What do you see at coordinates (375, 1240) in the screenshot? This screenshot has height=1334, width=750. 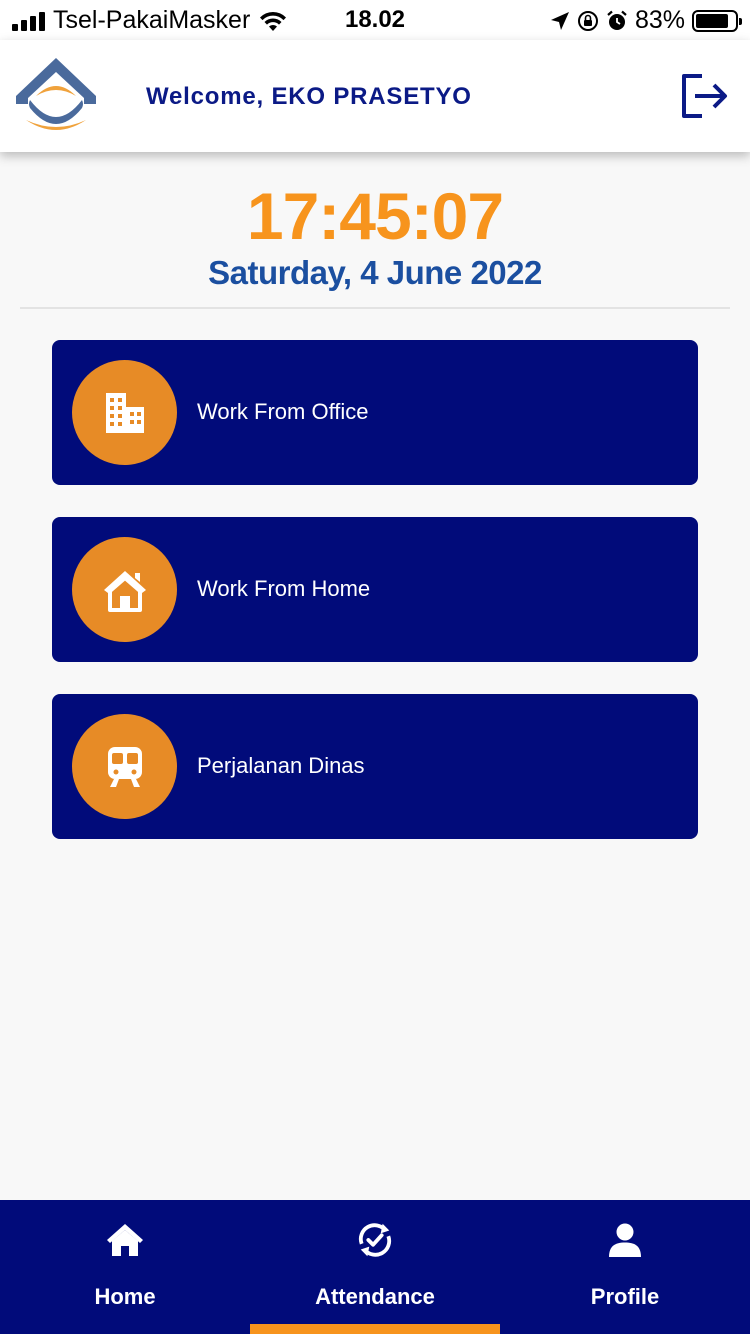 I see `attendance-icon` at bounding box center [375, 1240].